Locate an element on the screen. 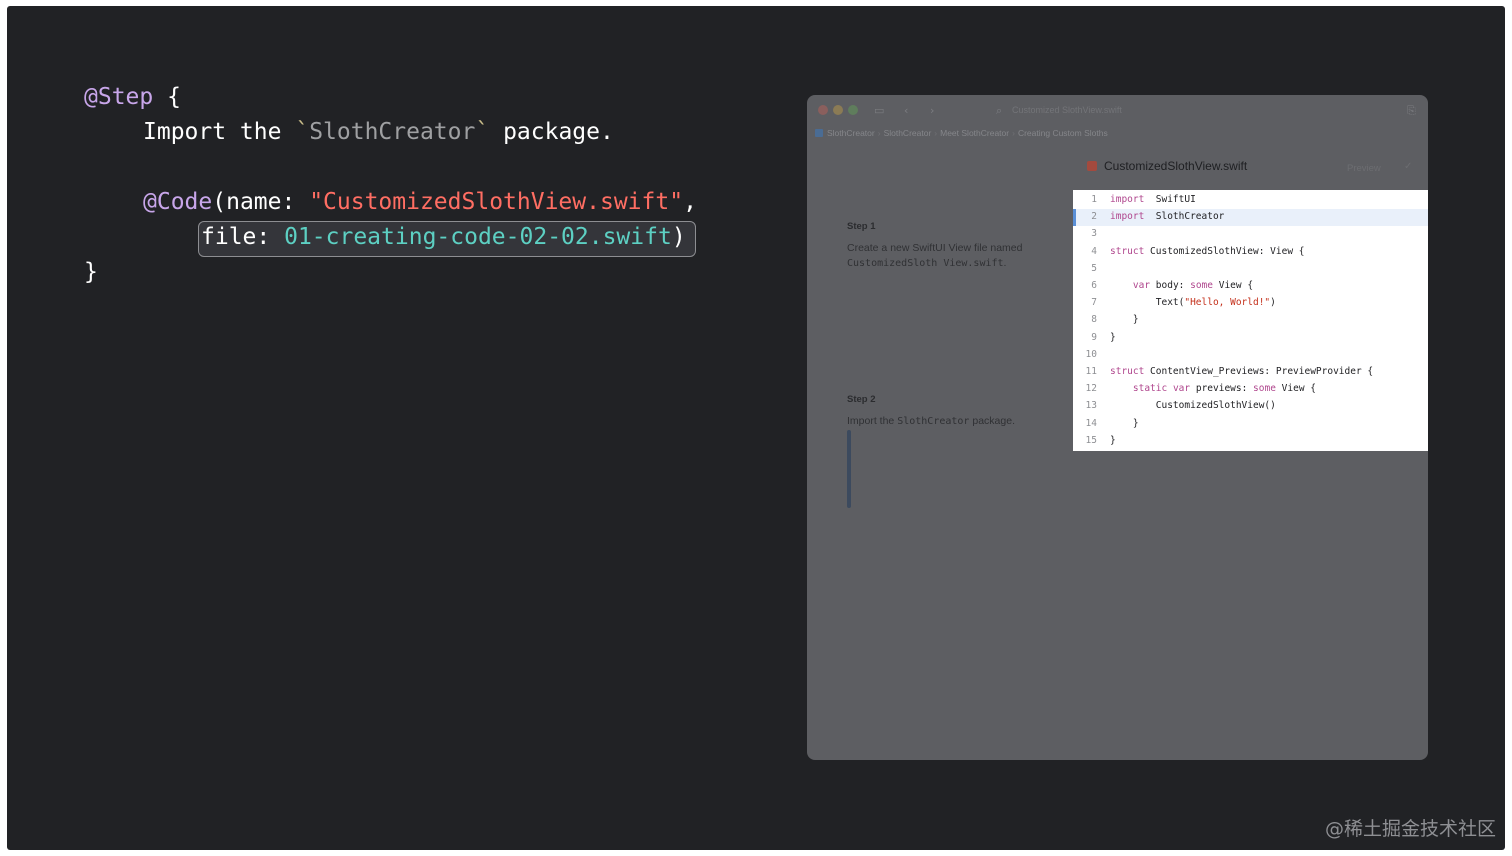 The image size is (1512, 856). line-number: 12 is located at coordinates (1091, 389).